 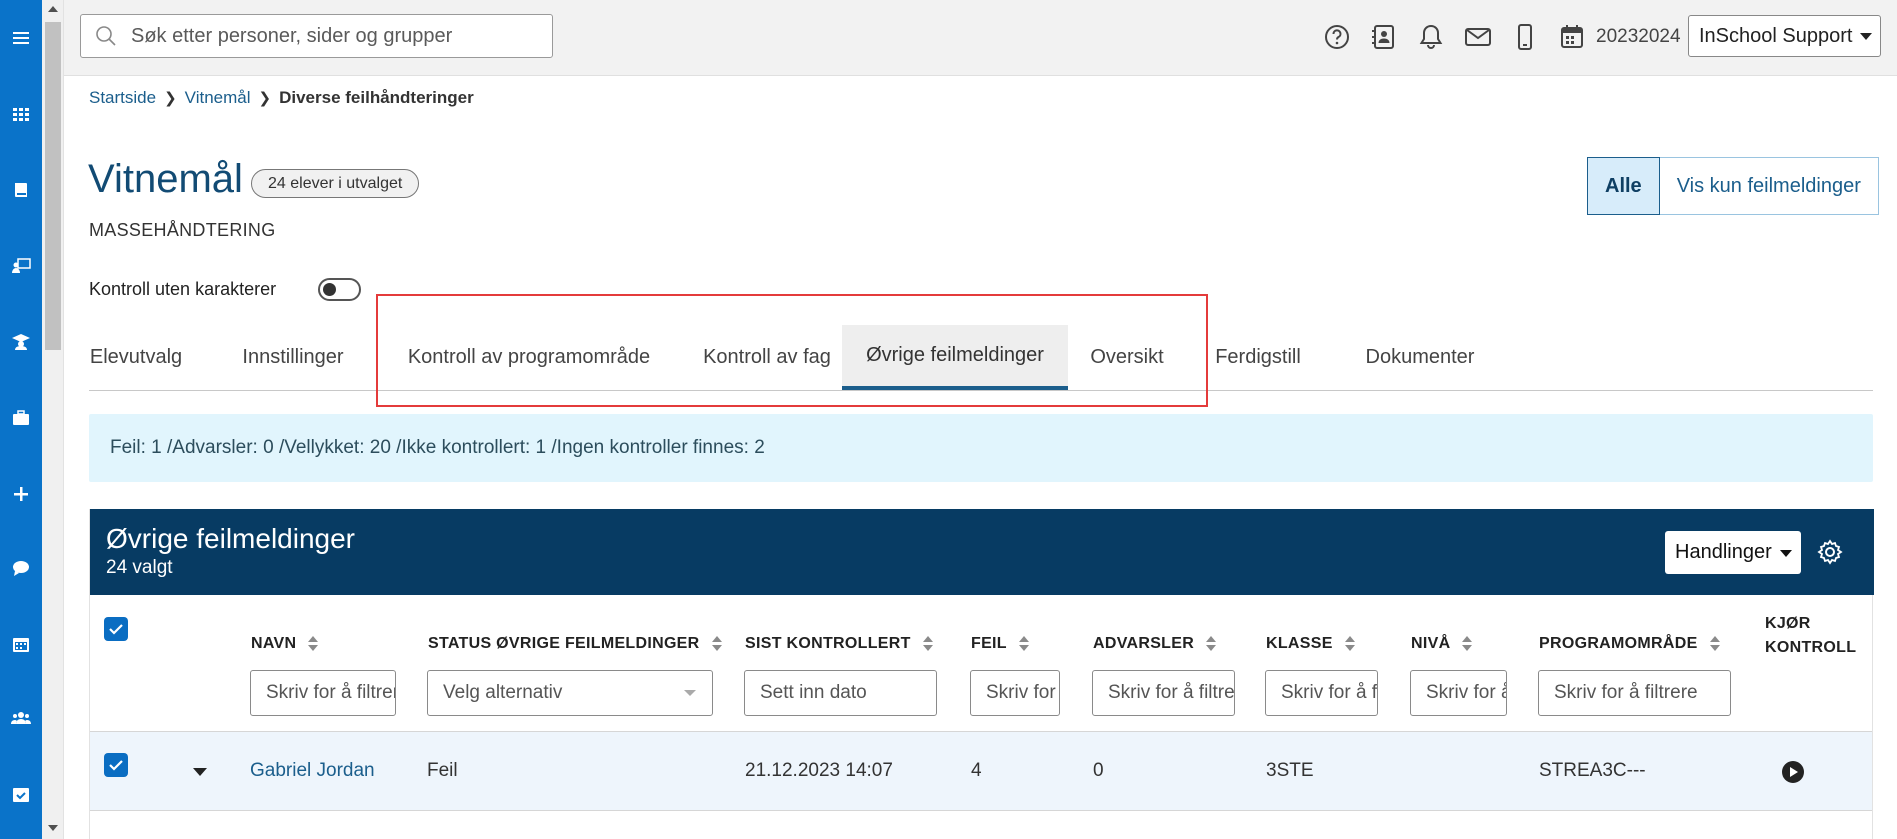 I want to click on search-icon, so click(x=106, y=36).